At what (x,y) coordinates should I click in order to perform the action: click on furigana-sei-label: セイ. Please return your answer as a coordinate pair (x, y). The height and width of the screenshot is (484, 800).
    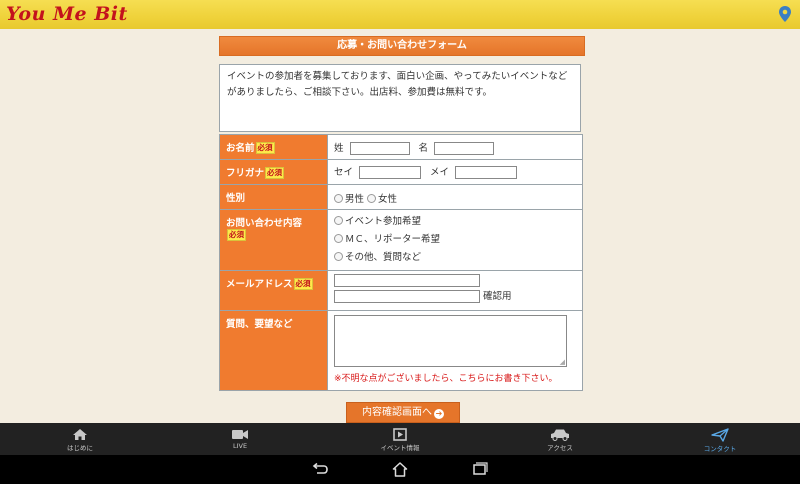
    Looking at the image, I should click on (344, 172).